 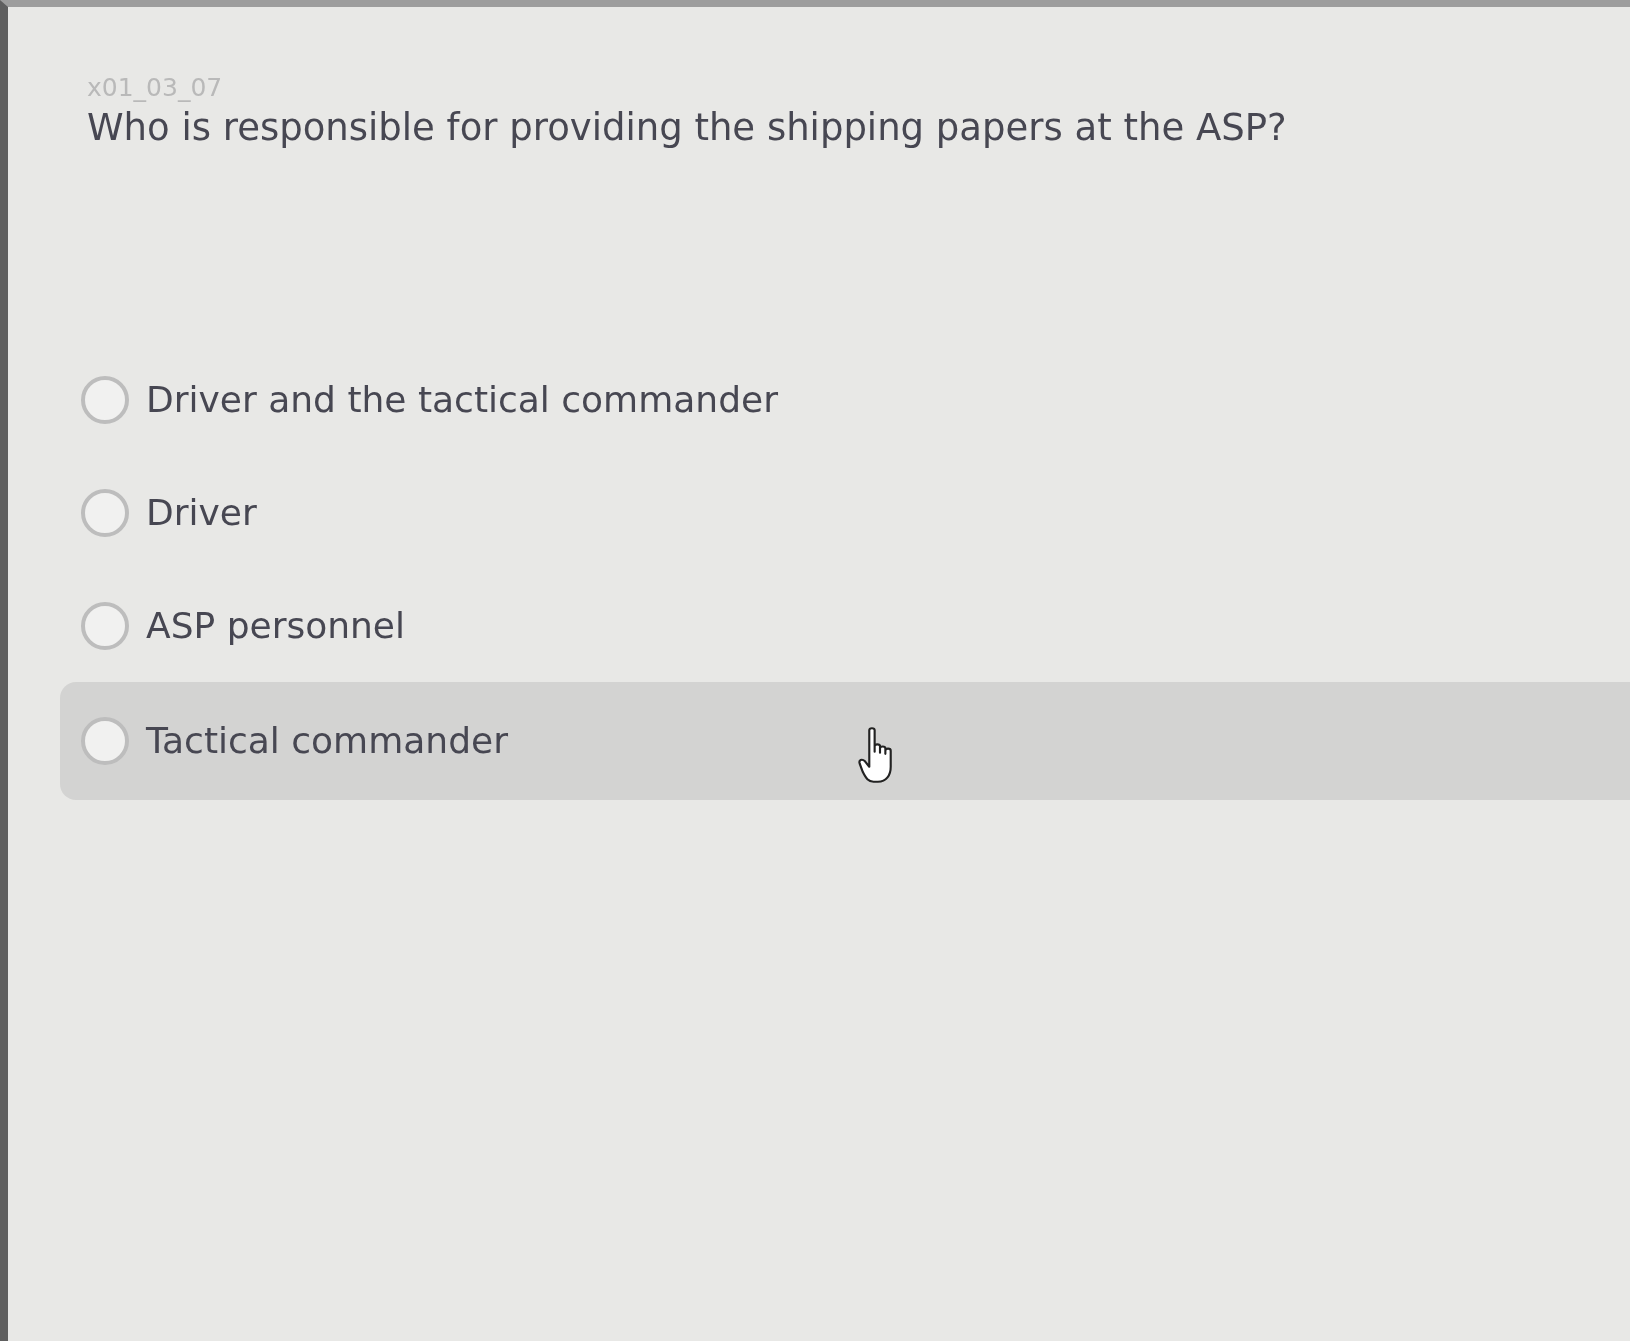 I want to click on answer-option: Tactical commander, so click(x=294, y=741).